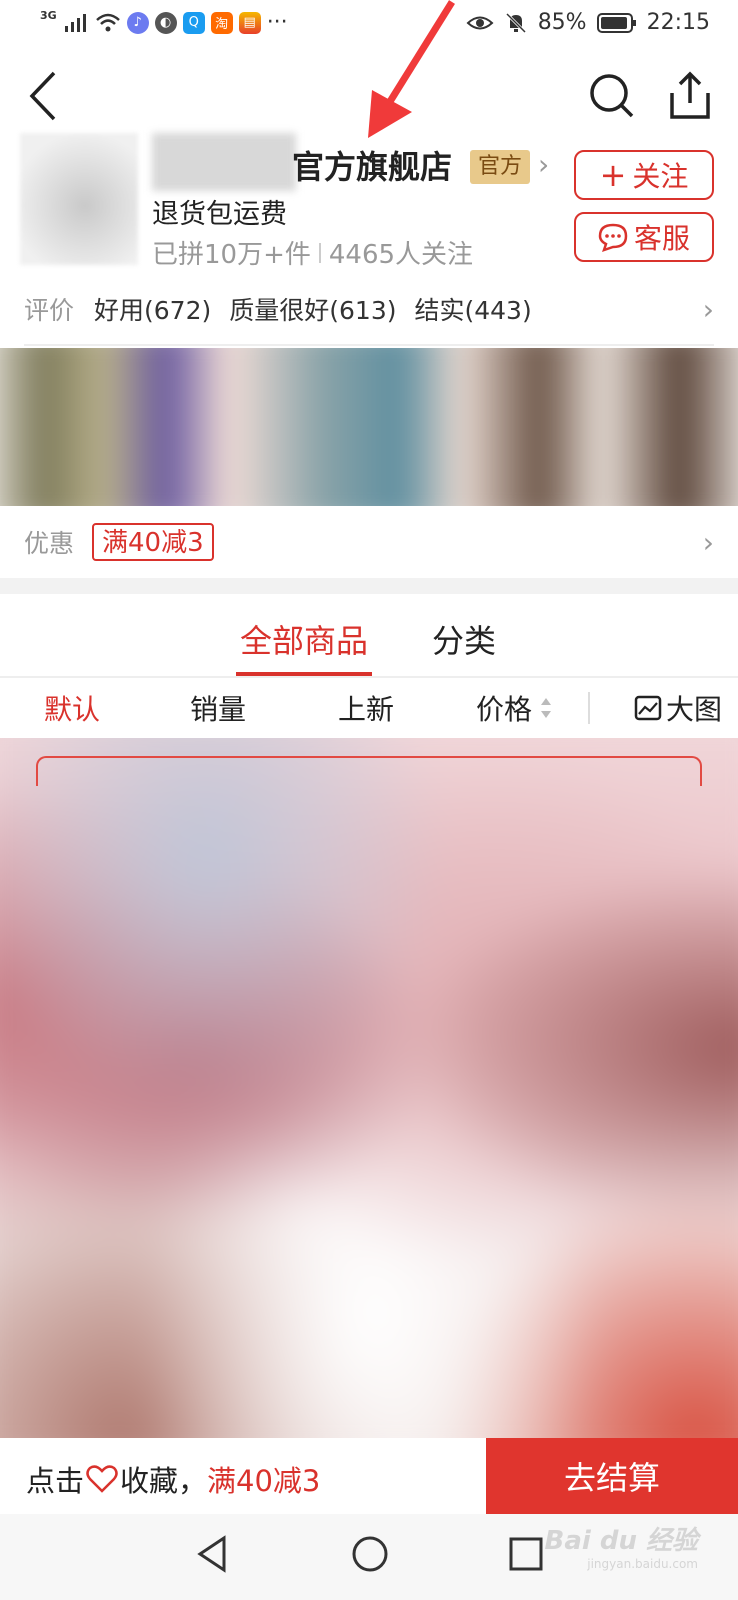 This screenshot has width=738, height=1600. Describe the element at coordinates (219, 214) in the screenshot. I see `return-policy: 退货包运费` at that location.